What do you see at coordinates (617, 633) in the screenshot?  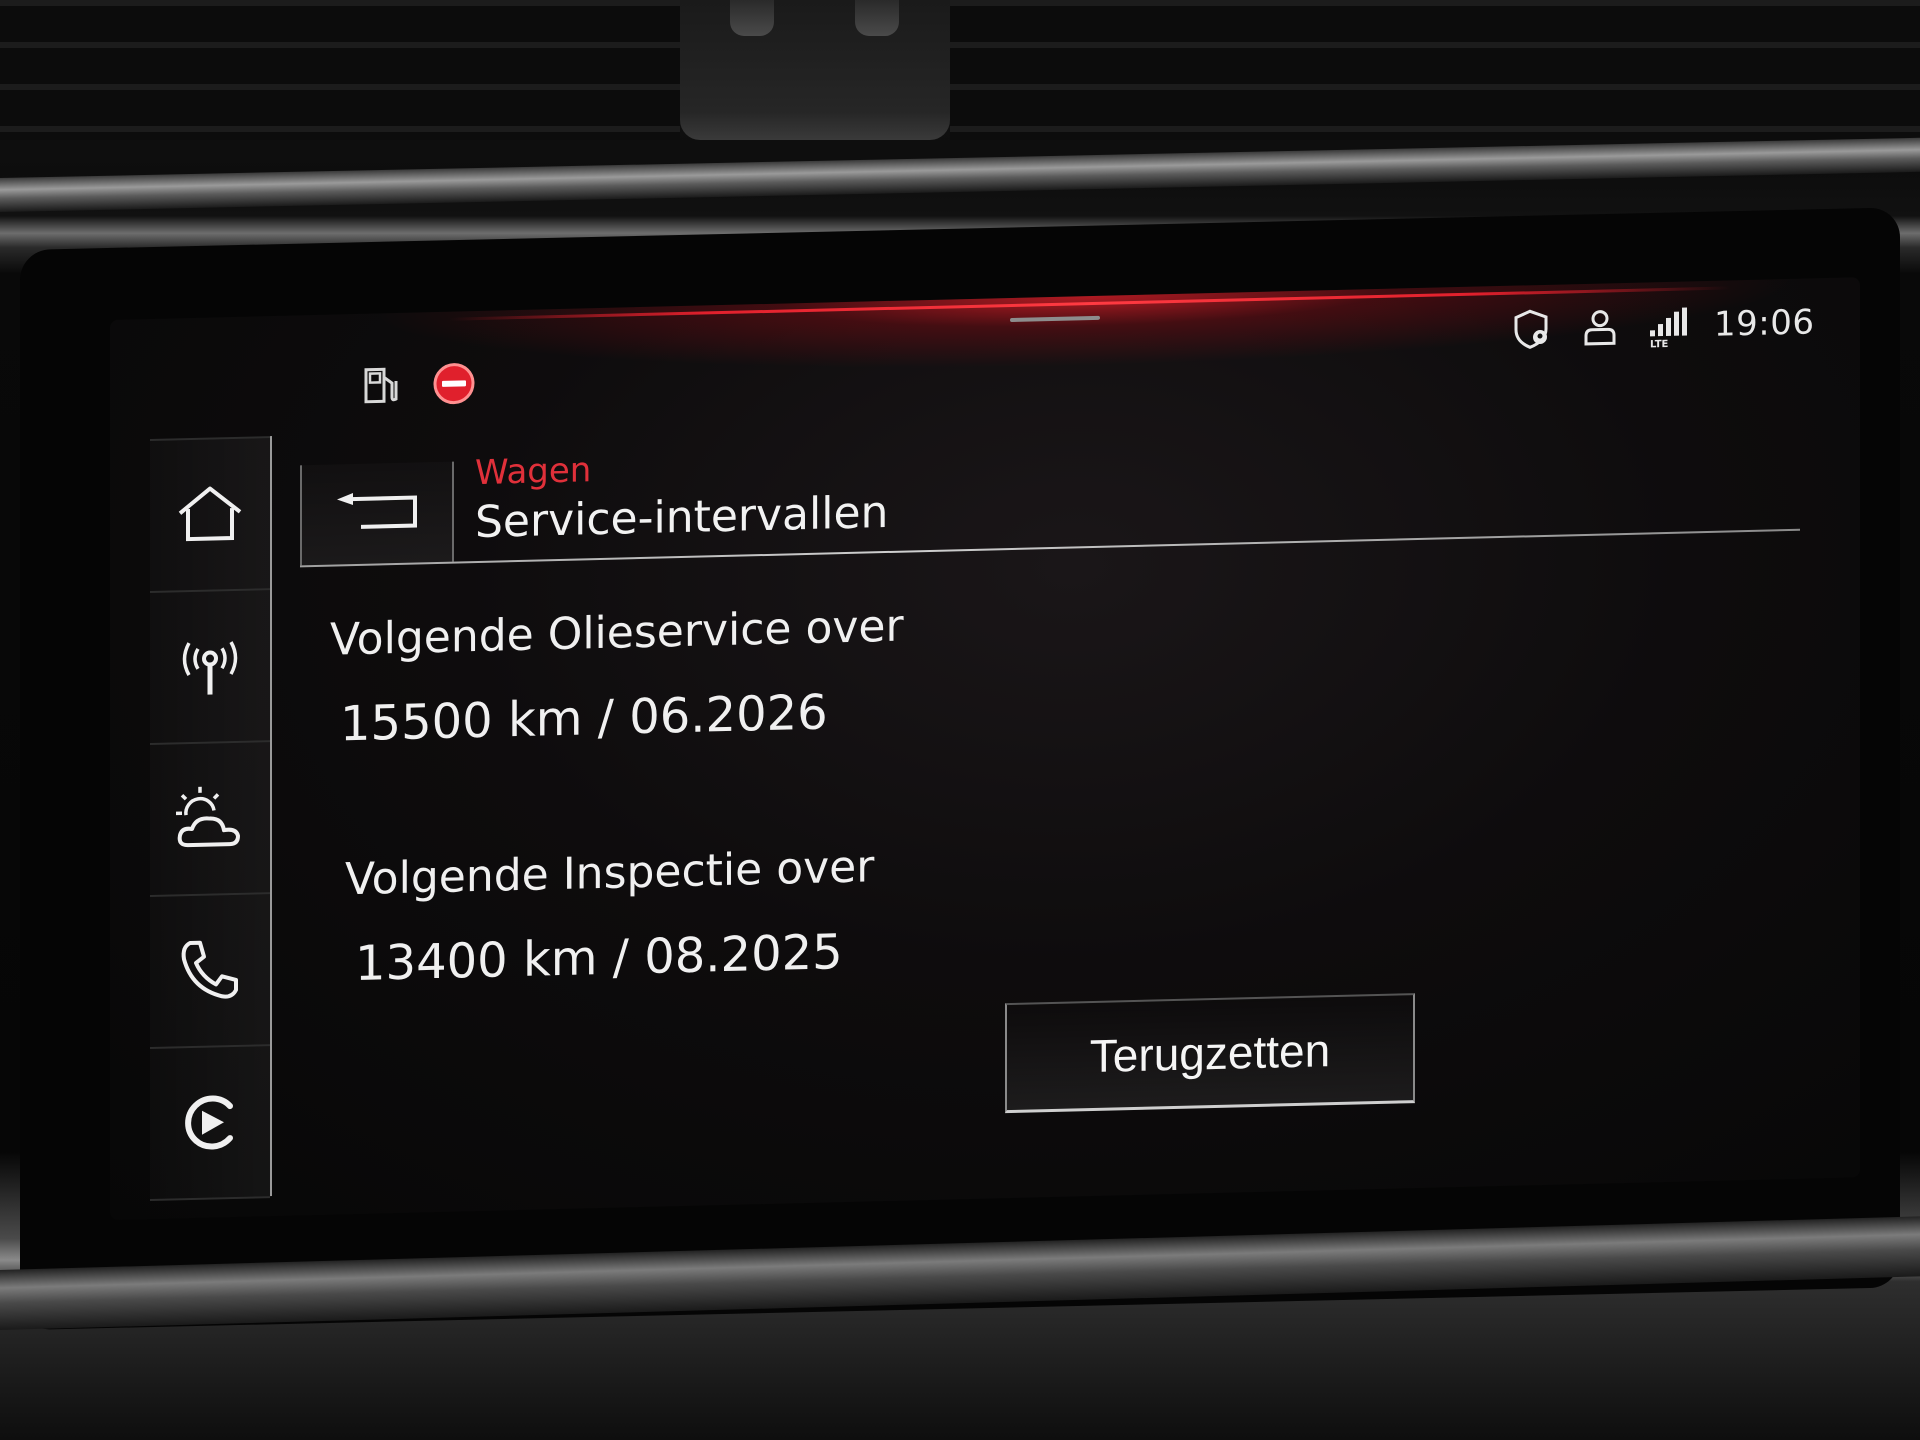 I see `oil-service-label: Volgende Olieservice over` at bounding box center [617, 633].